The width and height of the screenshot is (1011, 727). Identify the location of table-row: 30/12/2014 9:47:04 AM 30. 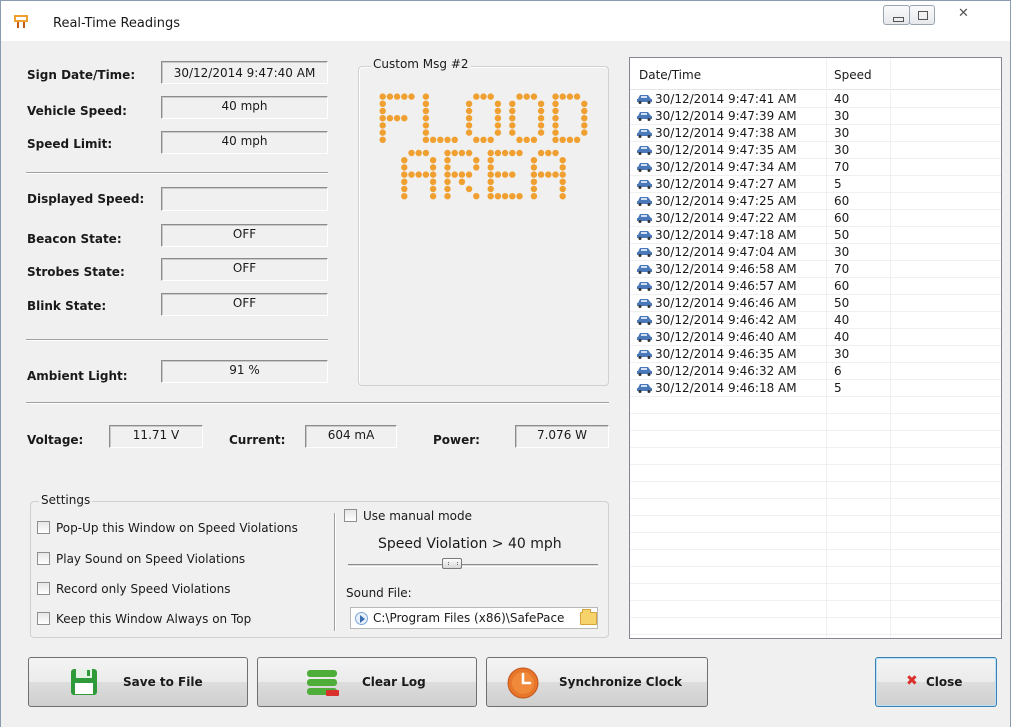
(815, 252).